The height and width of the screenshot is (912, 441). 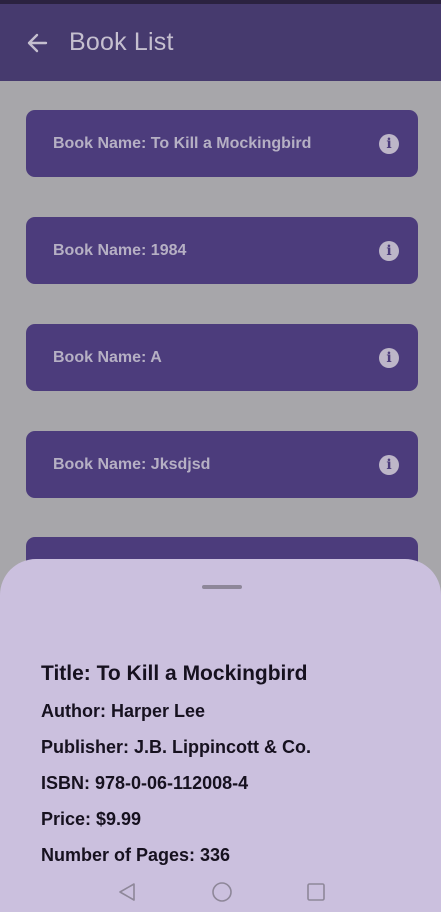 What do you see at coordinates (132, 464) in the screenshot?
I see `book-name-label: Book Name: Jksdjsd` at bounding box center [132, 464].